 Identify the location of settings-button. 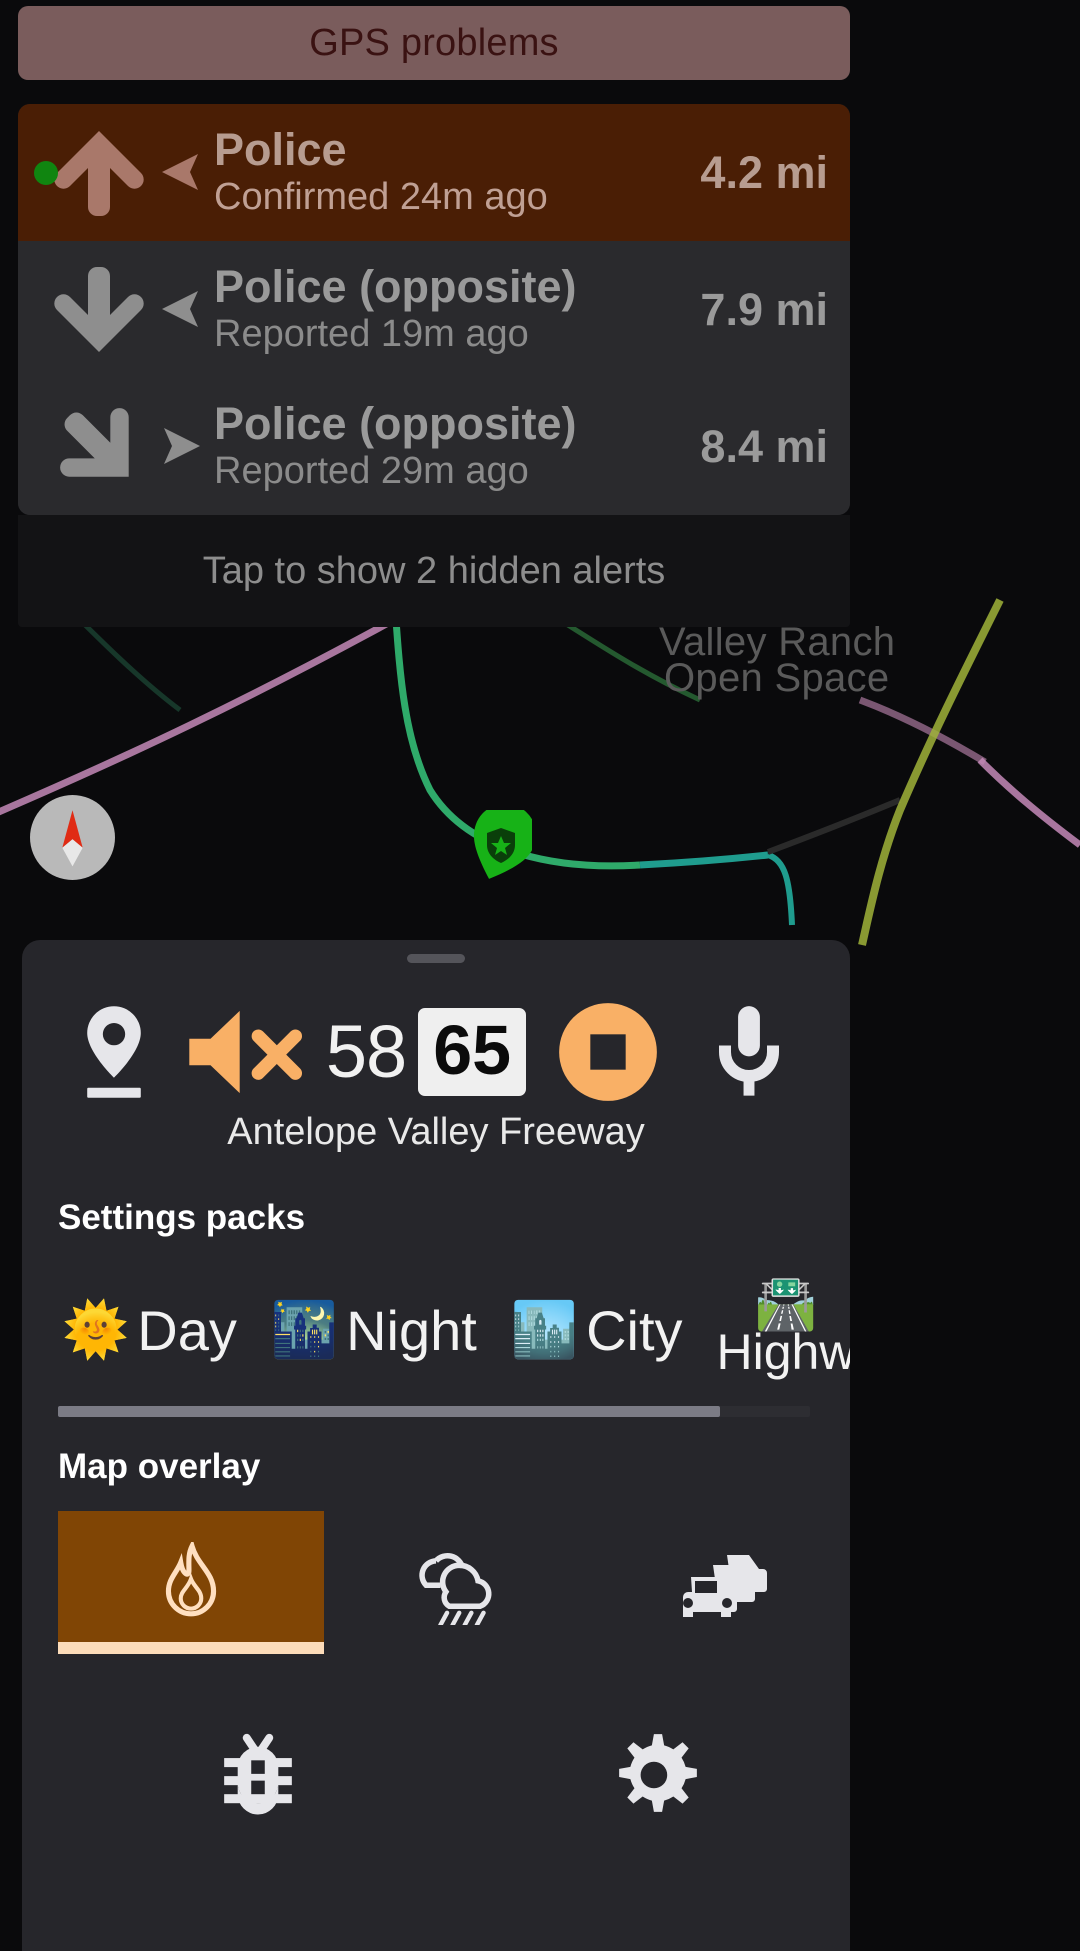
(654, 1775).